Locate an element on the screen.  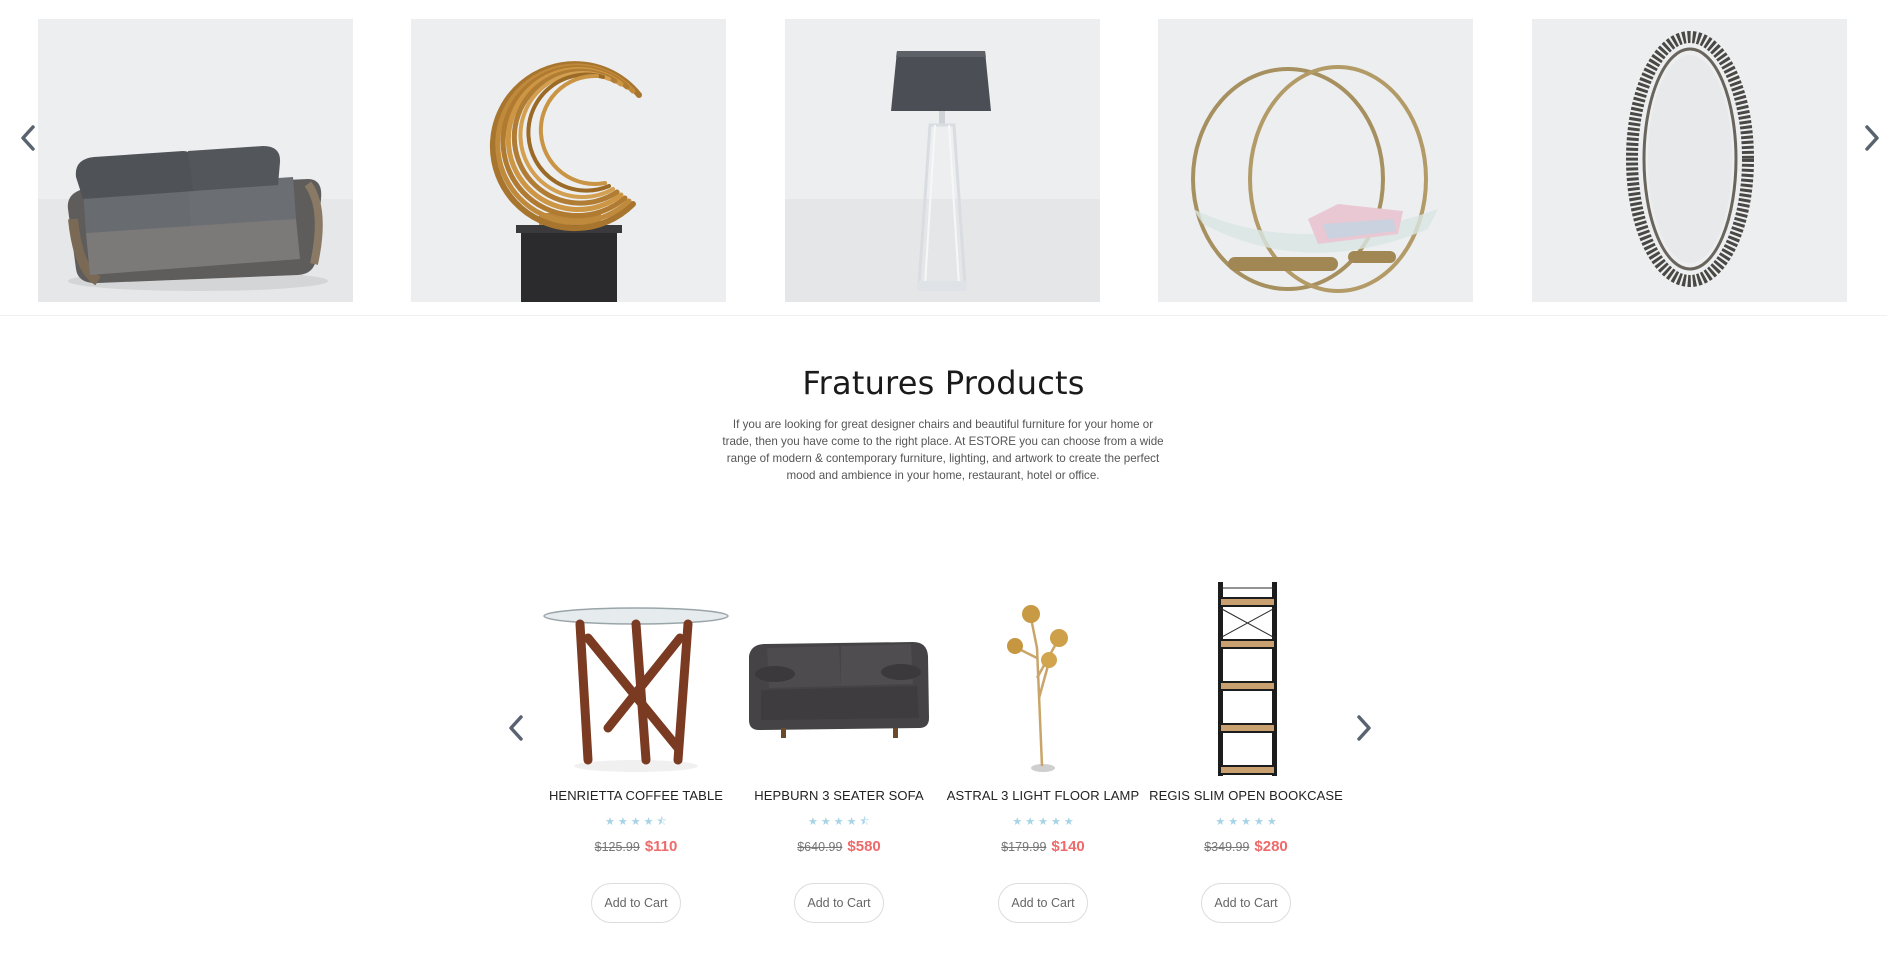
old-price: $179.99 is located at coordinates (1024, 847).